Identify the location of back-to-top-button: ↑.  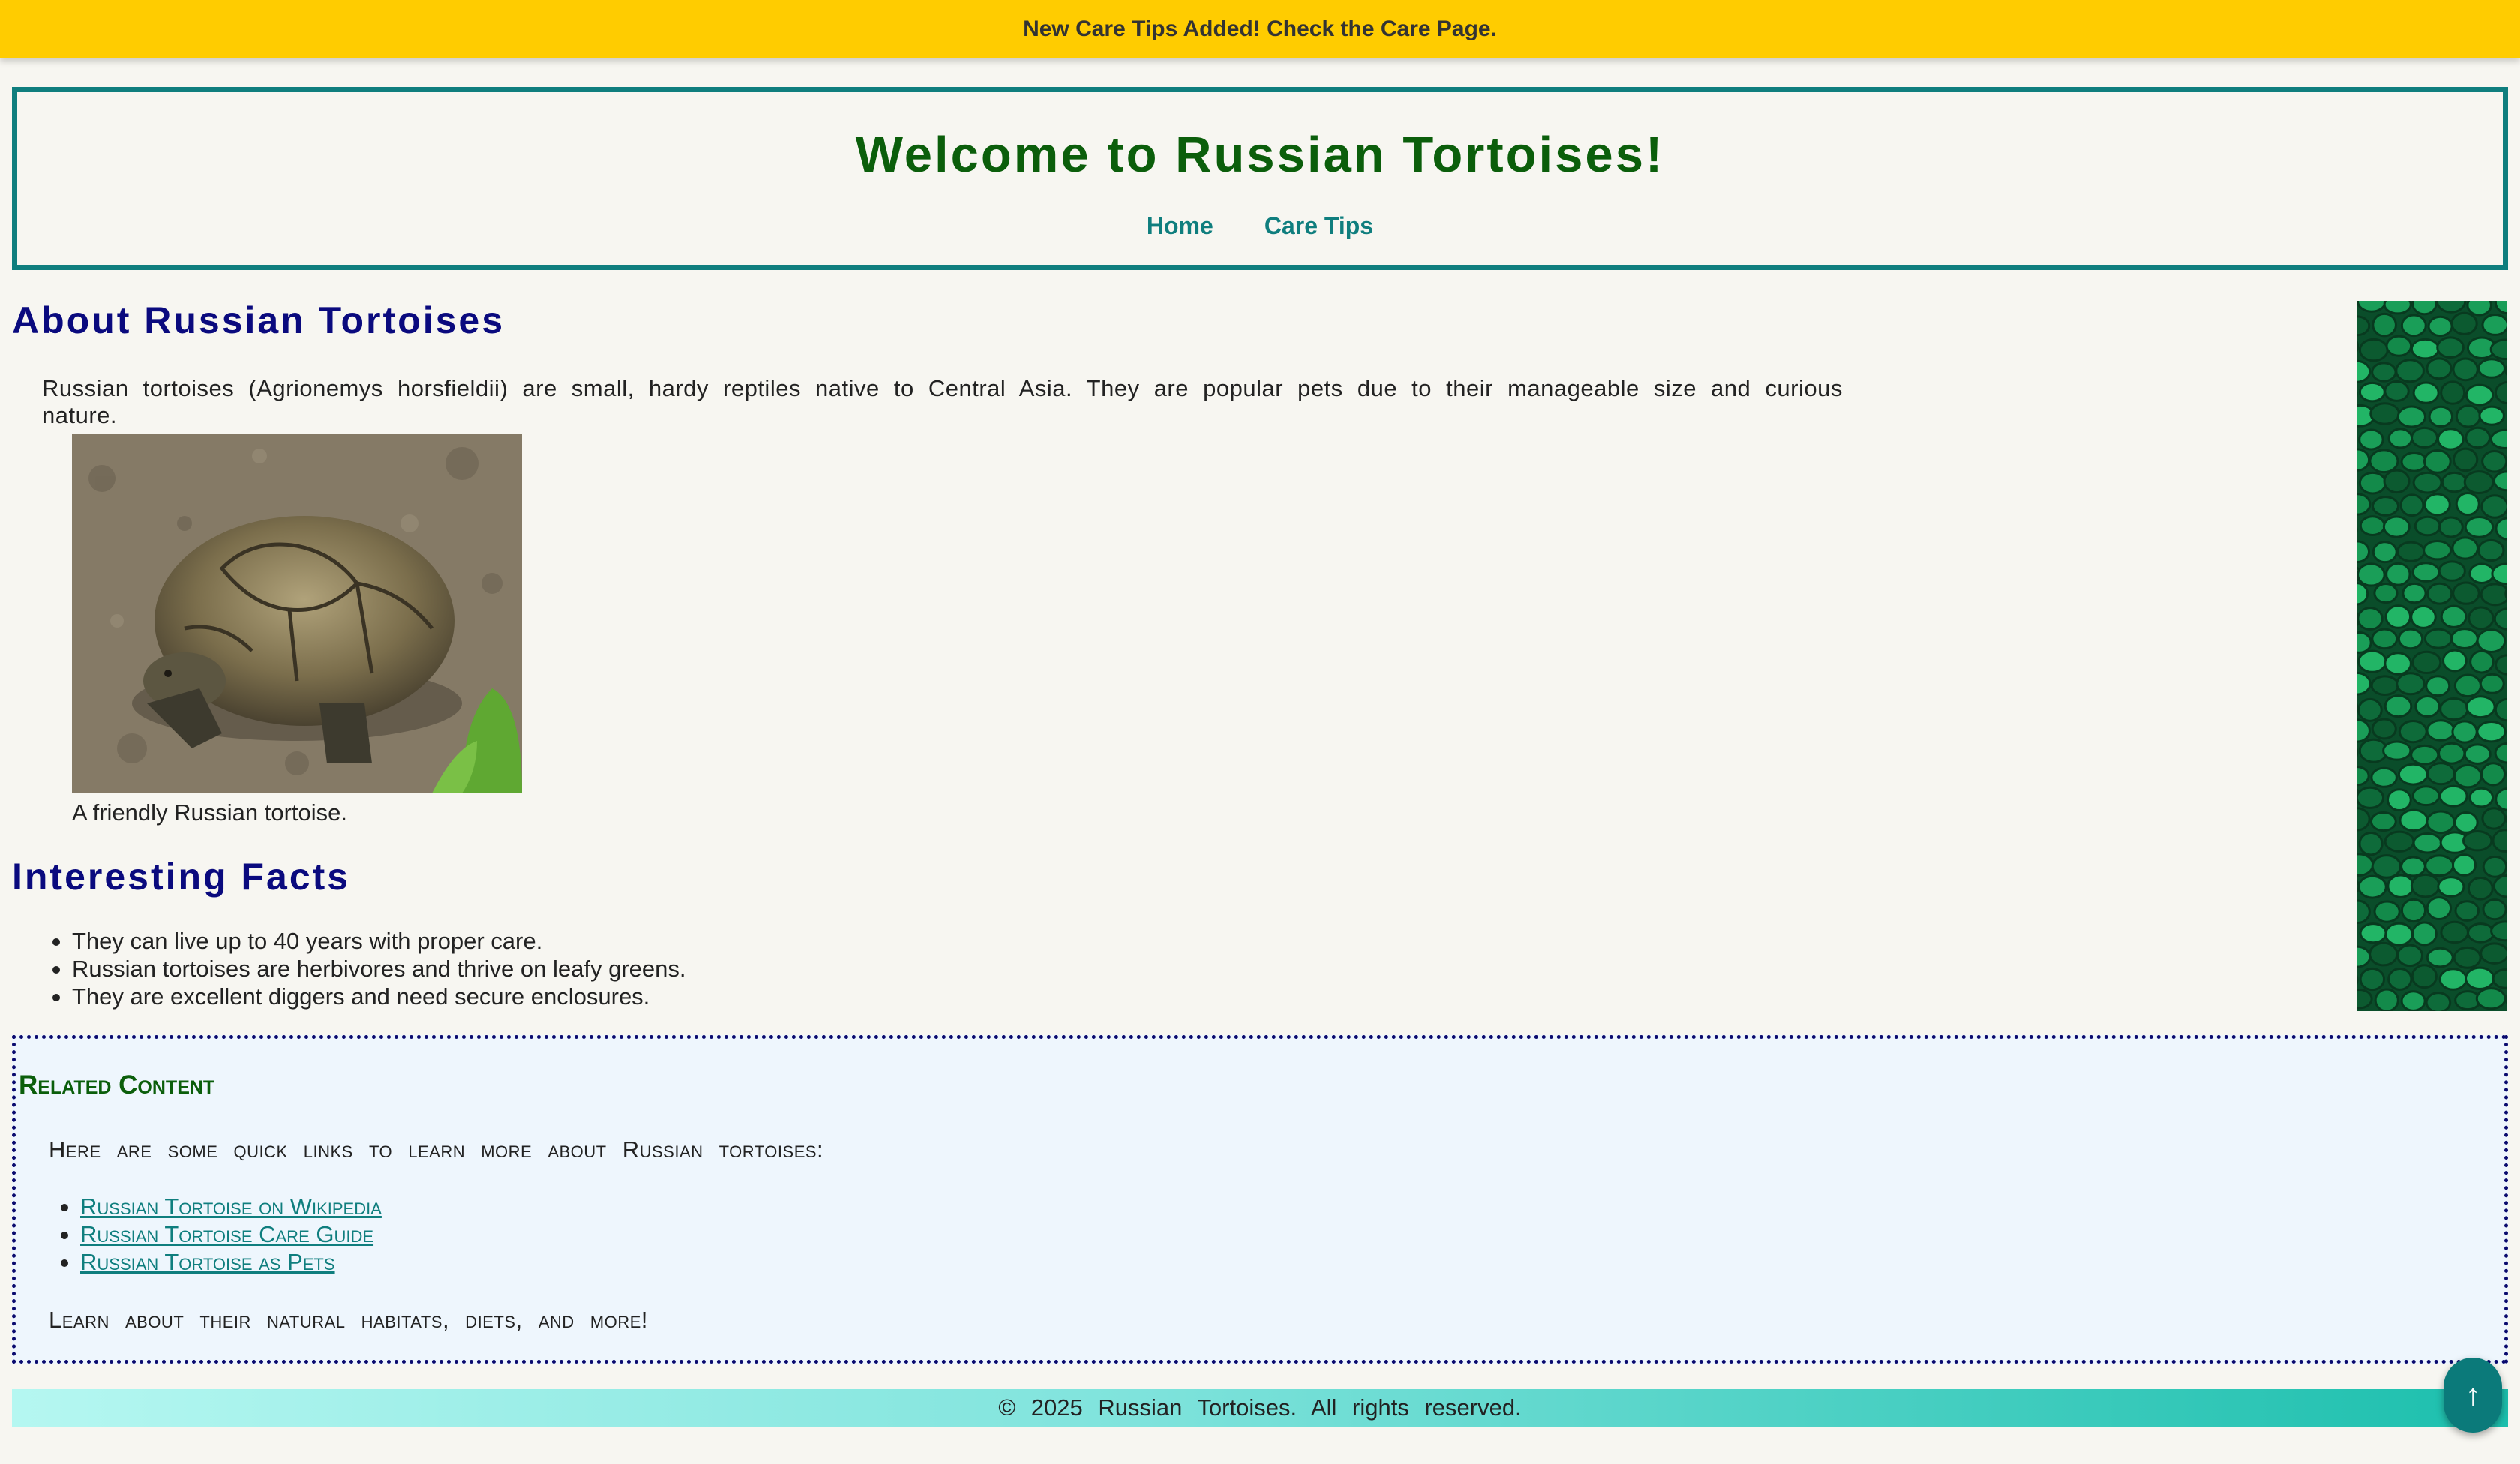
(2473, 1395).